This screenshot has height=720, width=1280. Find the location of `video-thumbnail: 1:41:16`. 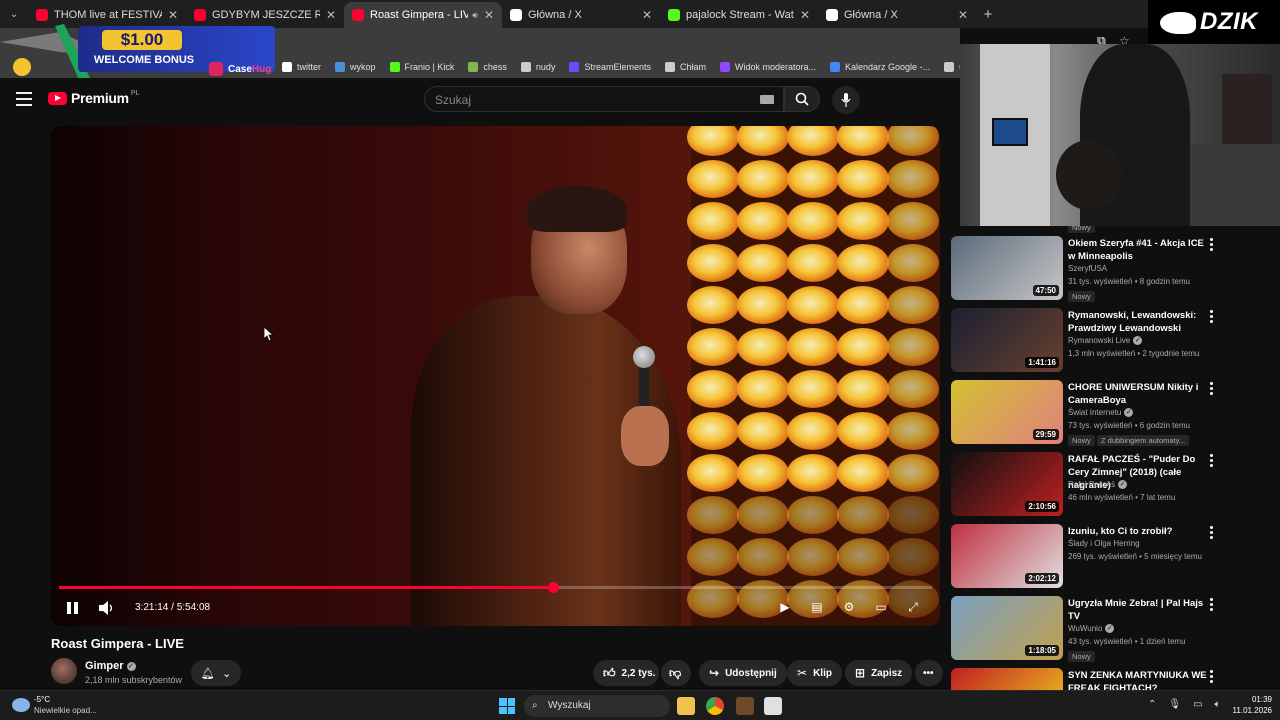

video-thumbnail: 1:41:16 is located at coordinates (1007, 340).